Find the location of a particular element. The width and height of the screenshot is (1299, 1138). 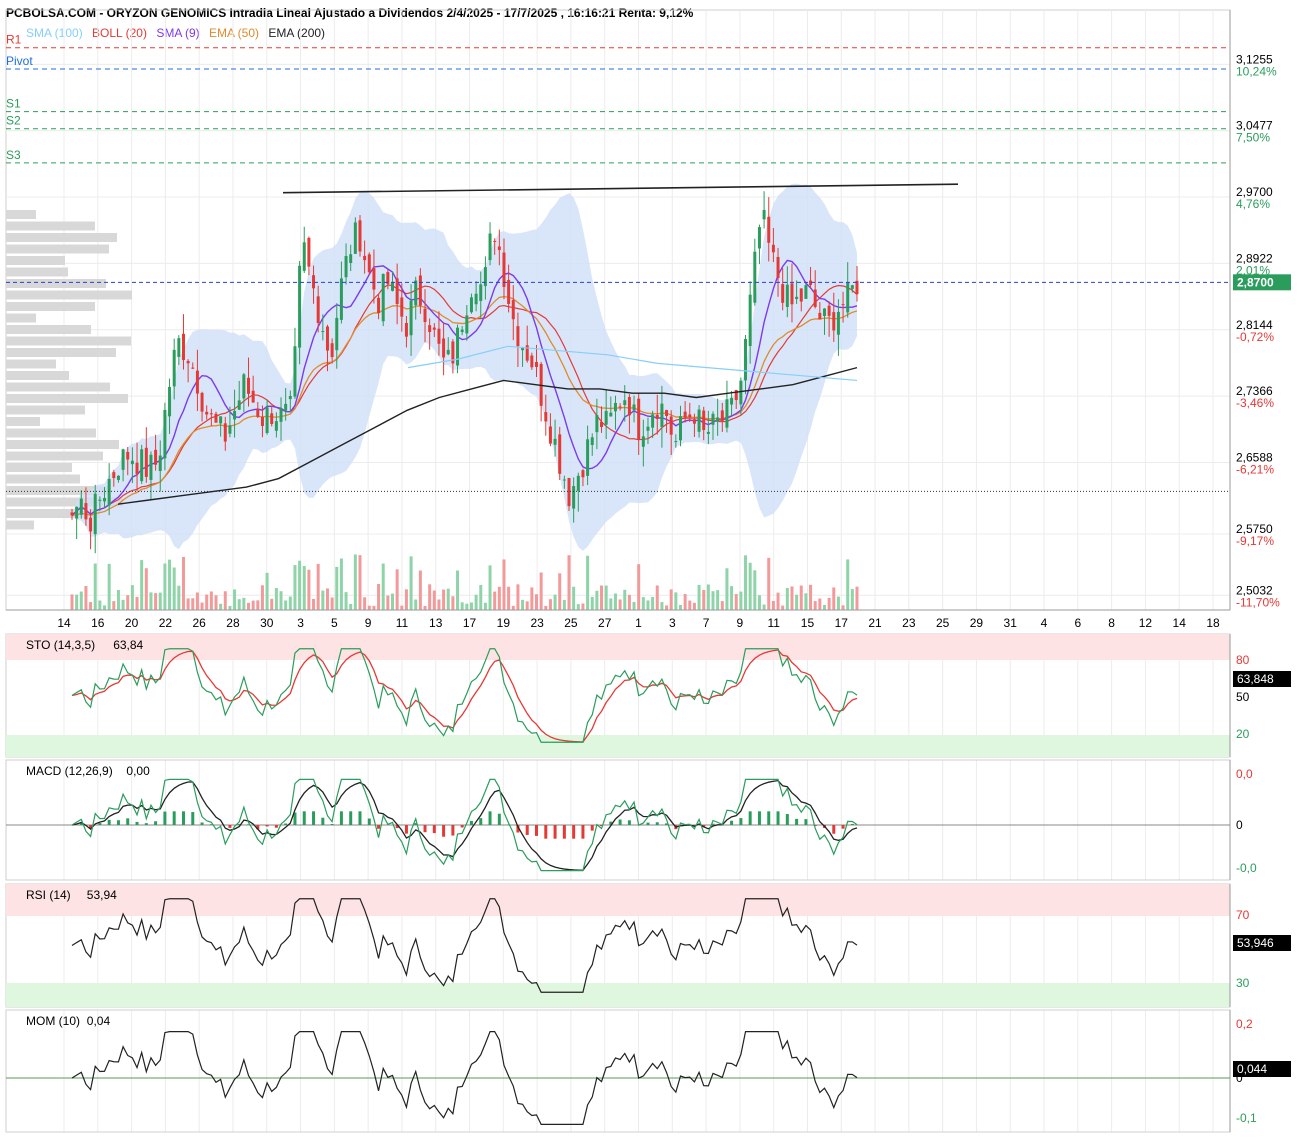

x-tick-label: 6 is located at coordinates (1077, 623).